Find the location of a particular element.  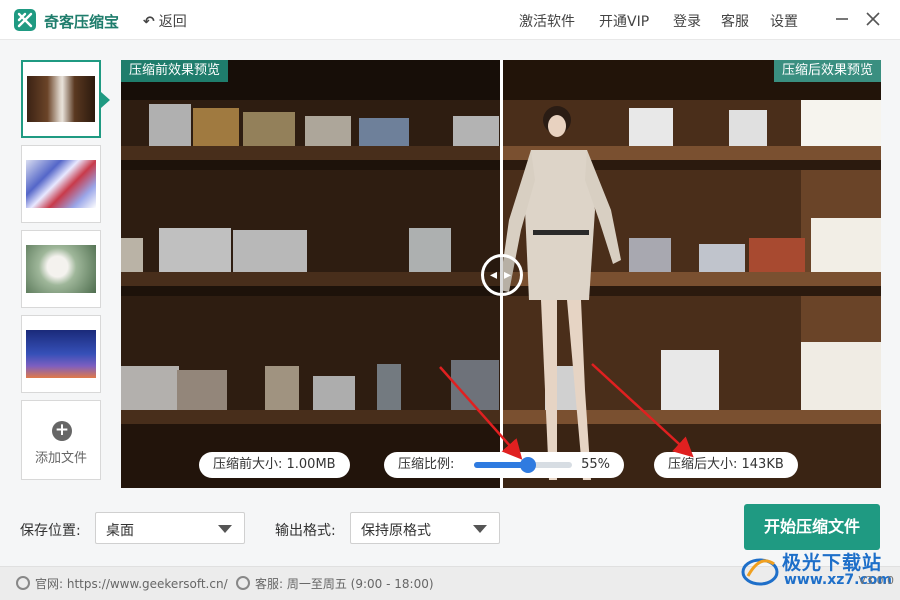

menu-settings: 设置 is located at coordinates (784, 21).